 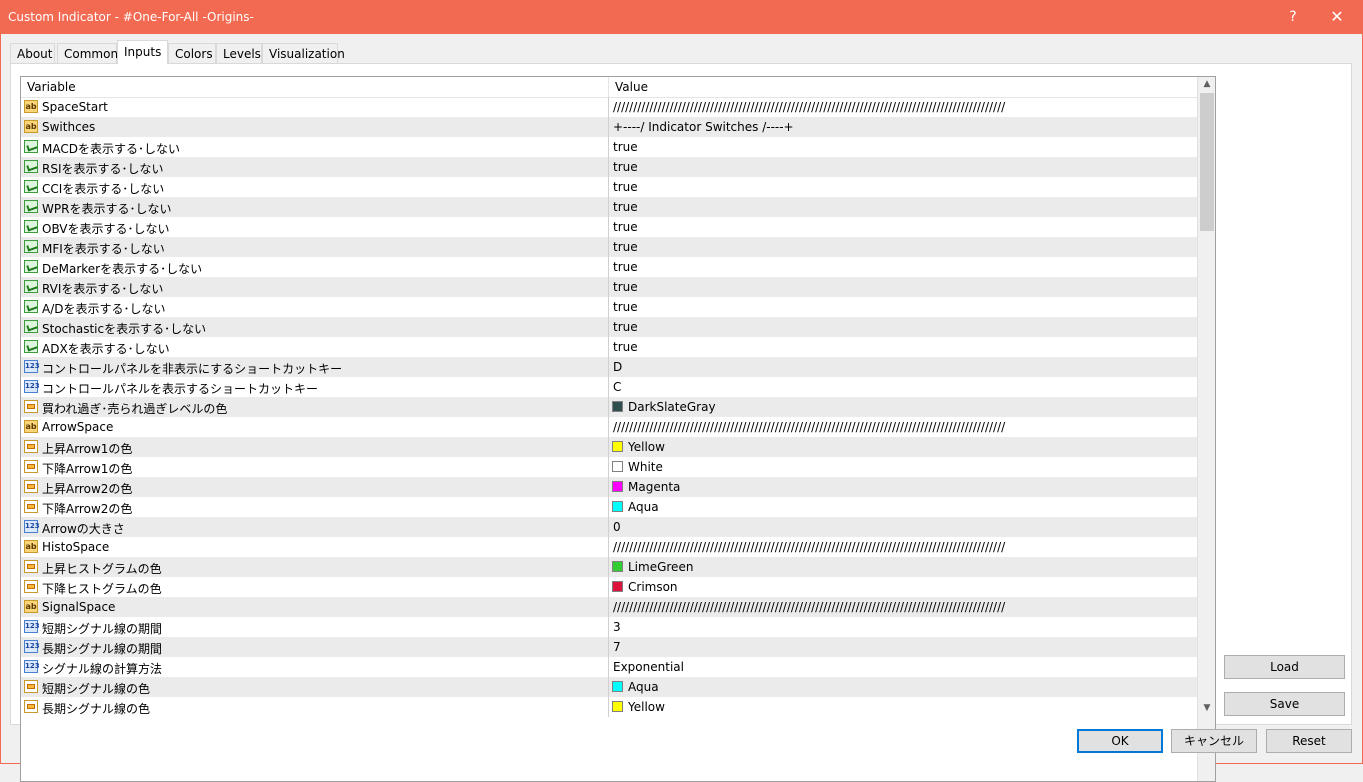 What do you see at coordinates (31, 306) in the screenshot?
I see `bool-check-icon` at bounding box center [31, 306].